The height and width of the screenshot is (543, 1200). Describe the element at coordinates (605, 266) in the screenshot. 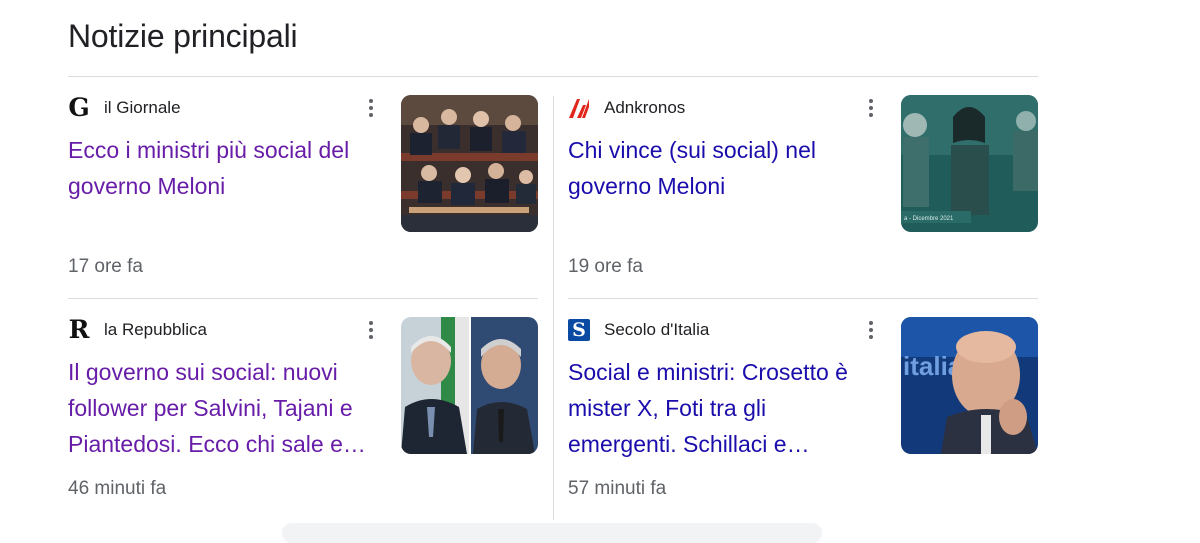

I see `timestamp: 19 ore fa` at that location.